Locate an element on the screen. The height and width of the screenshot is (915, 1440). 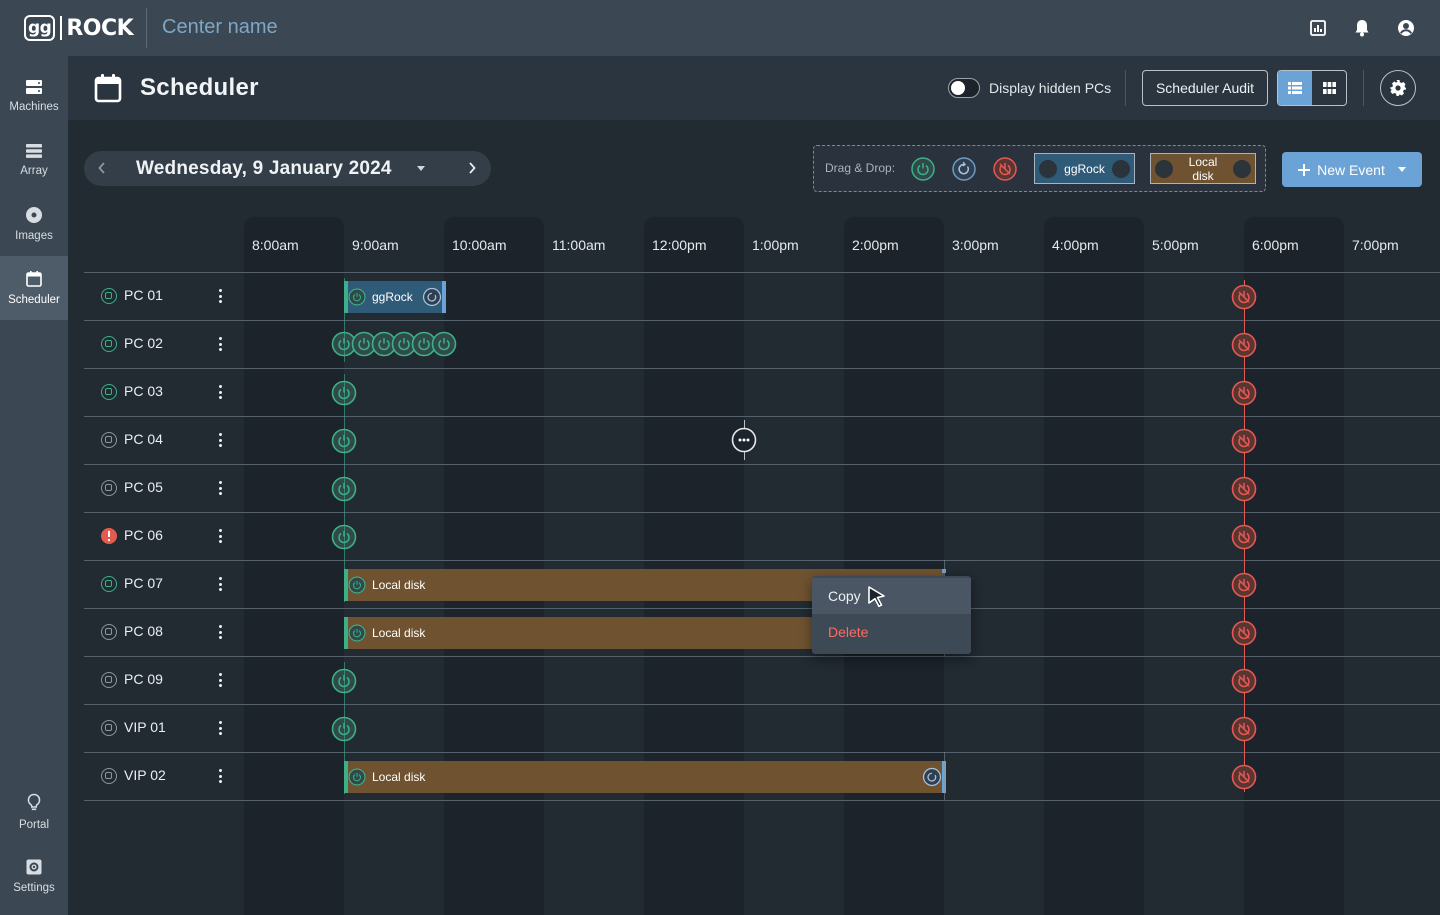
copy-menu-item: Copy is located at coordinates (891, 596).